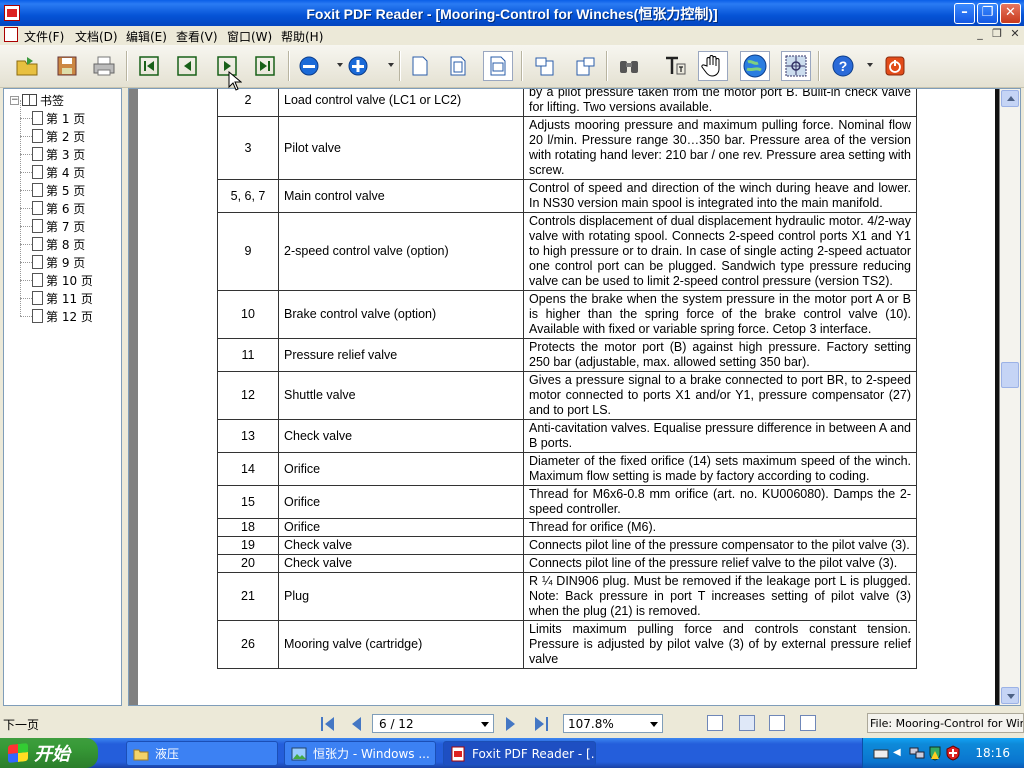 Image resolution: width=1024 pixels, height=768 pixels. What do you see at coordinates (104, 66) in the screenshot?
I see `print-icon` at bounding box center [104, 66].